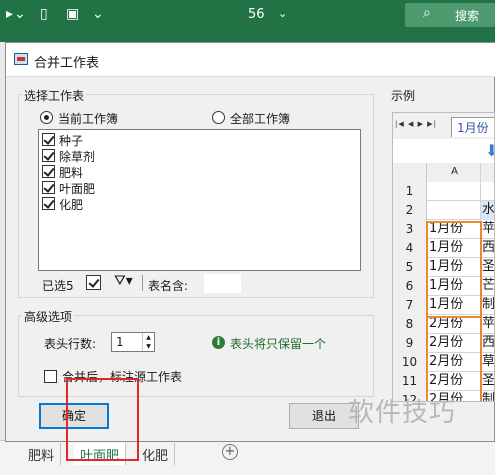 The width and height of the screenshot is (495, 475). What do you see at coordinates (148, 342) in the screenshot?
I see `stepper-arrows-icon: ▲ ▼` at bounding box center [148, 342].